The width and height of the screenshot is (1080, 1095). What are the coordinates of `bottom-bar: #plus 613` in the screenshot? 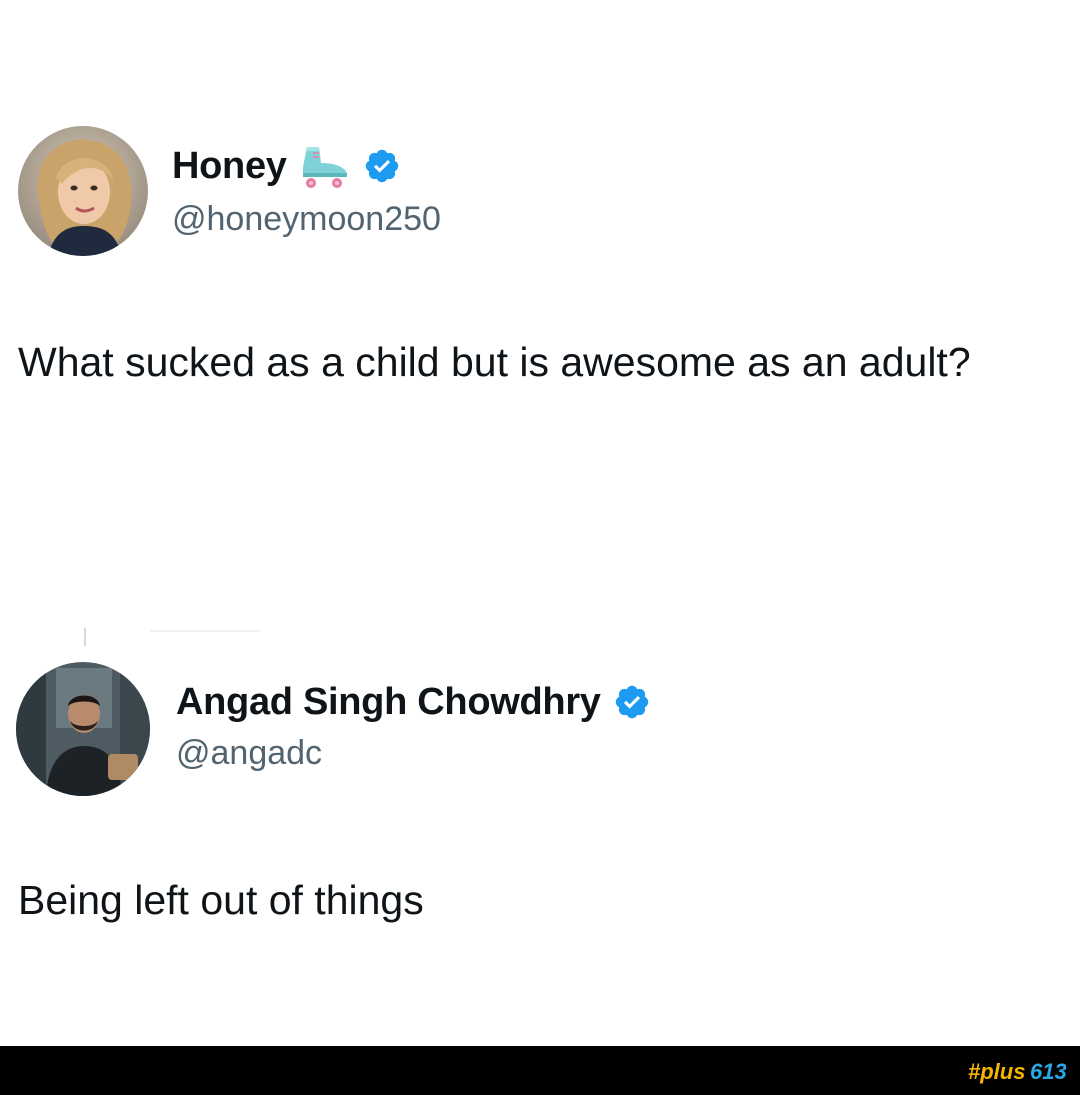 It's located at (540, 1070).